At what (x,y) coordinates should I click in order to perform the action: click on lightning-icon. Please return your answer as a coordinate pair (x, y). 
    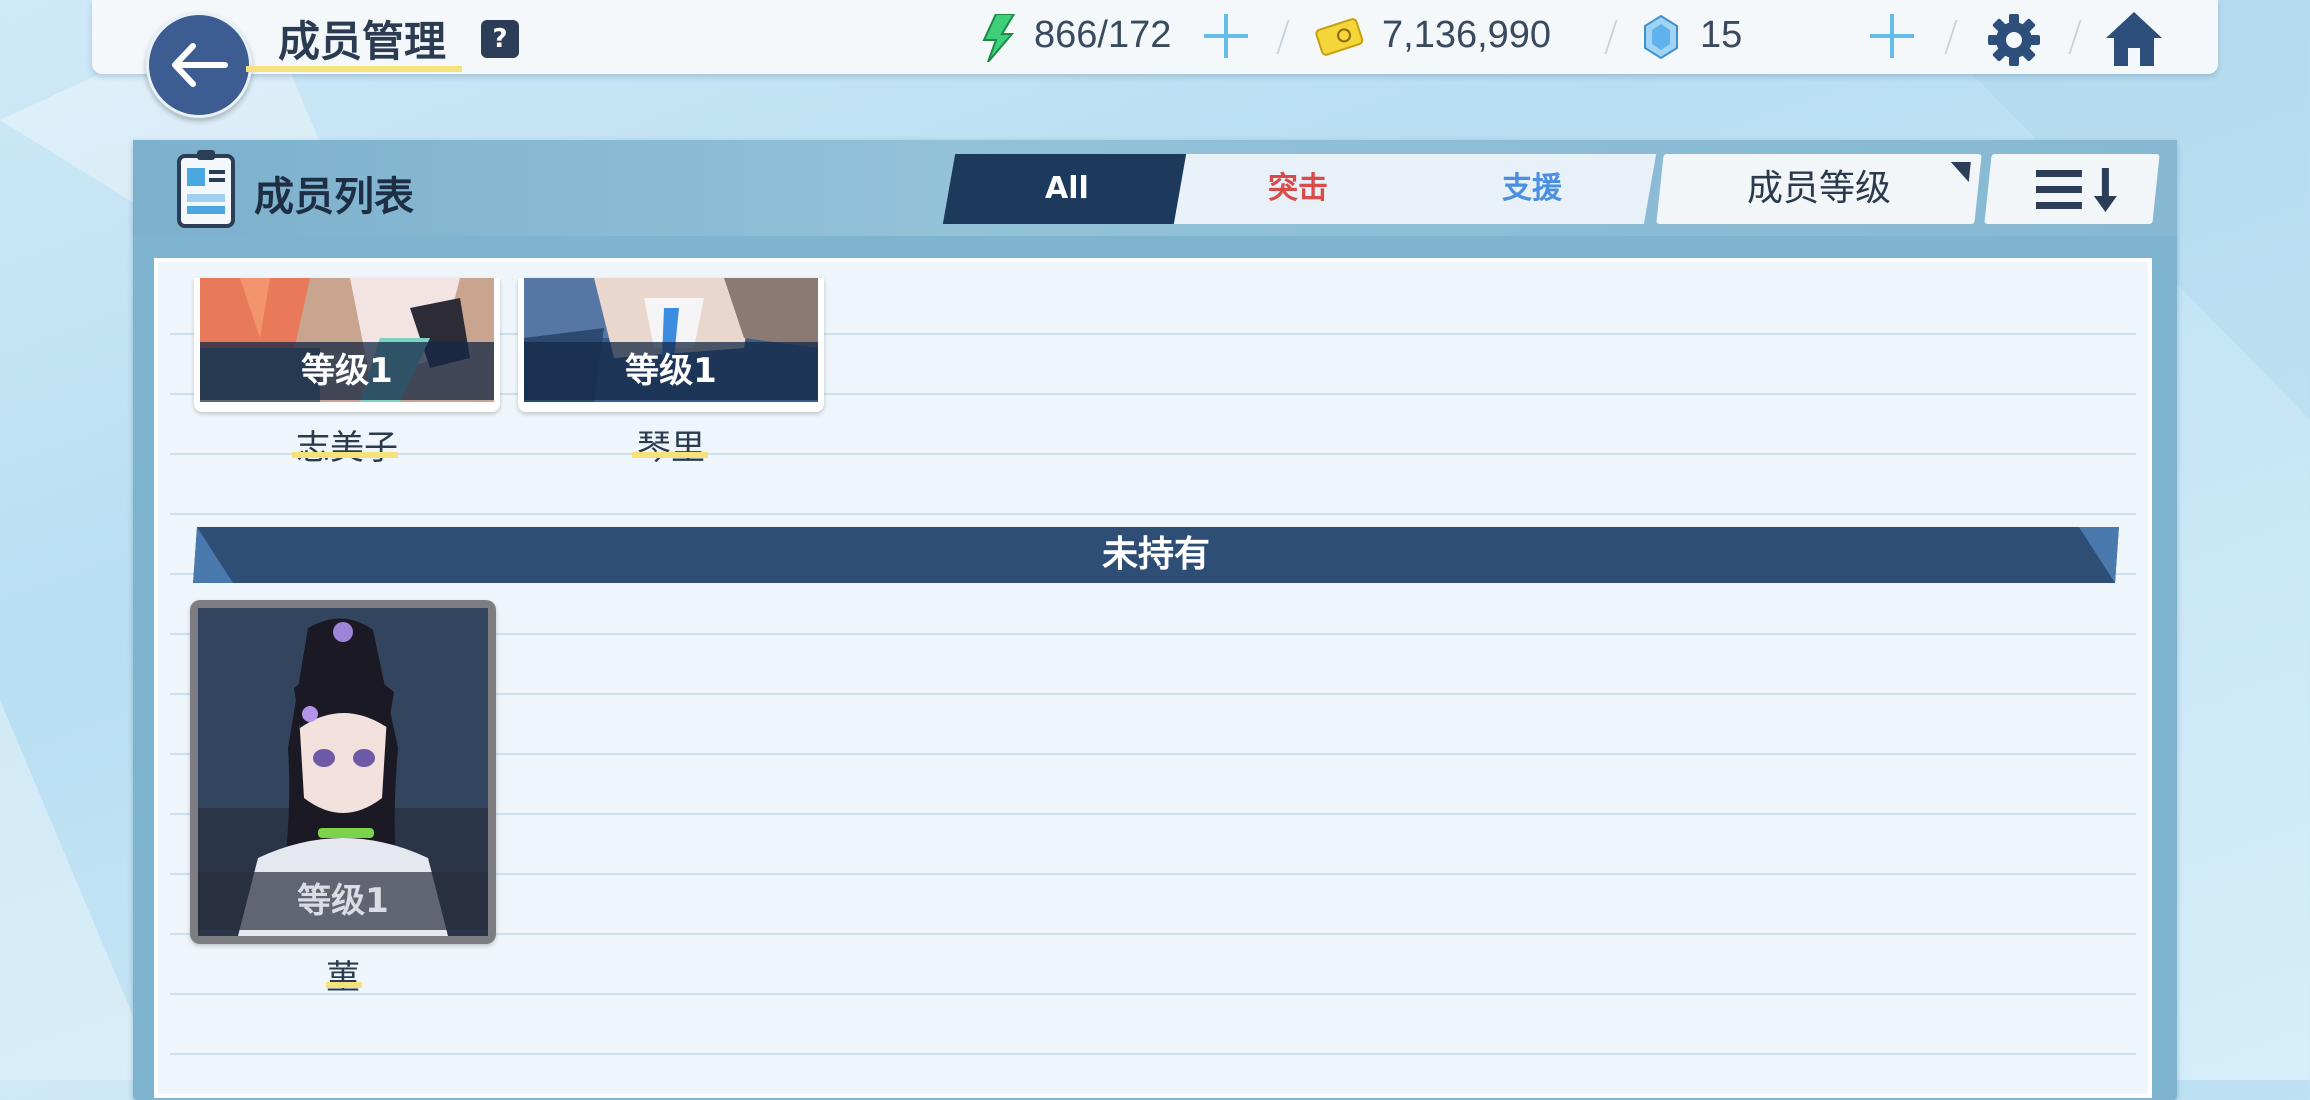
    Looking at the image, I should click on (999, 38).